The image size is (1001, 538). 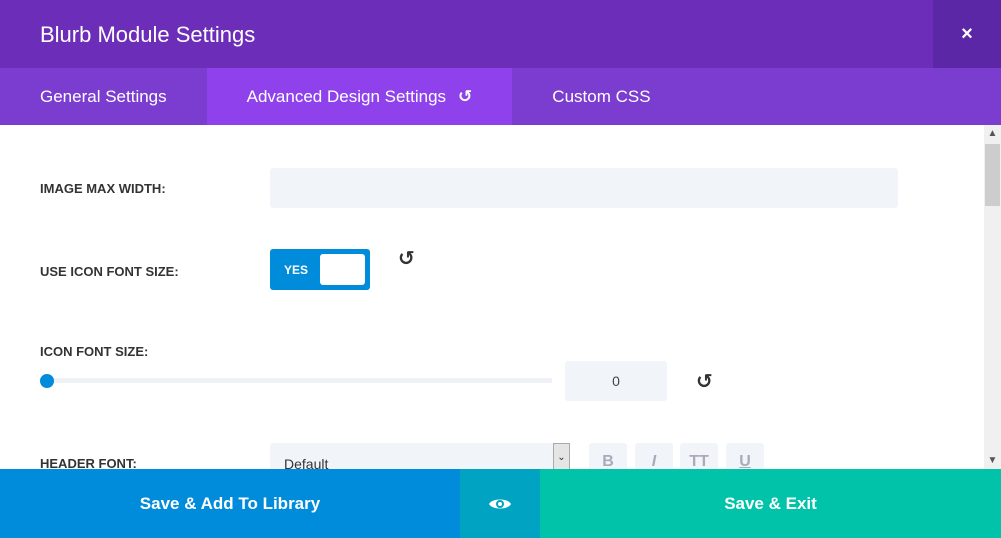 I want to click on tab-label: Advanced Design Settings, so click(x=346, y=96).